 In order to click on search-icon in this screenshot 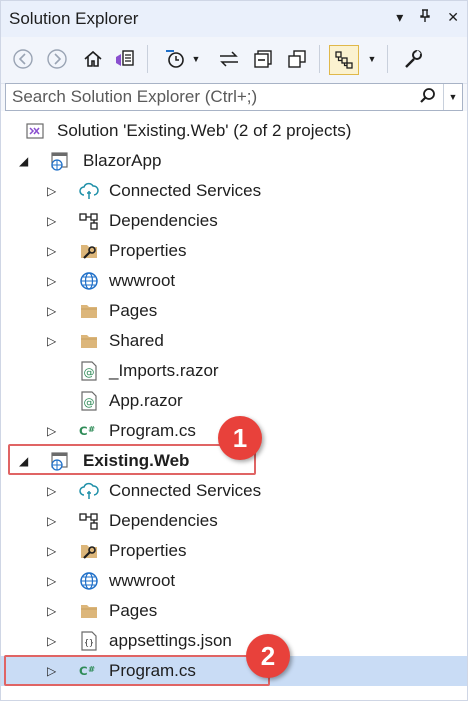, I will do `click(428, 96)`.